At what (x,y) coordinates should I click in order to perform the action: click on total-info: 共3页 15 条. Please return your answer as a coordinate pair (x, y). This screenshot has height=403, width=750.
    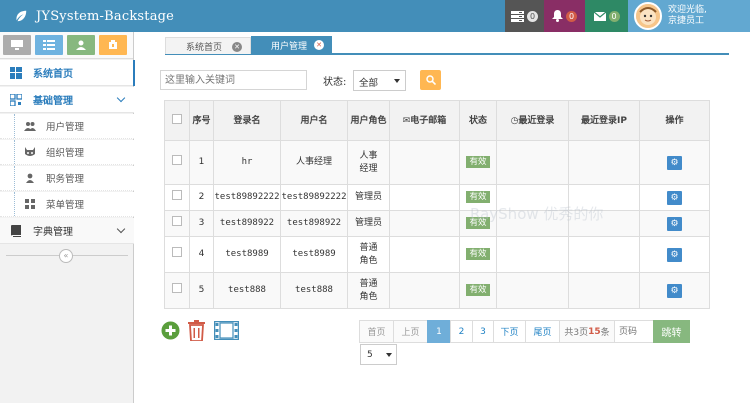
    Looking at the image, I should click on (587, 331).